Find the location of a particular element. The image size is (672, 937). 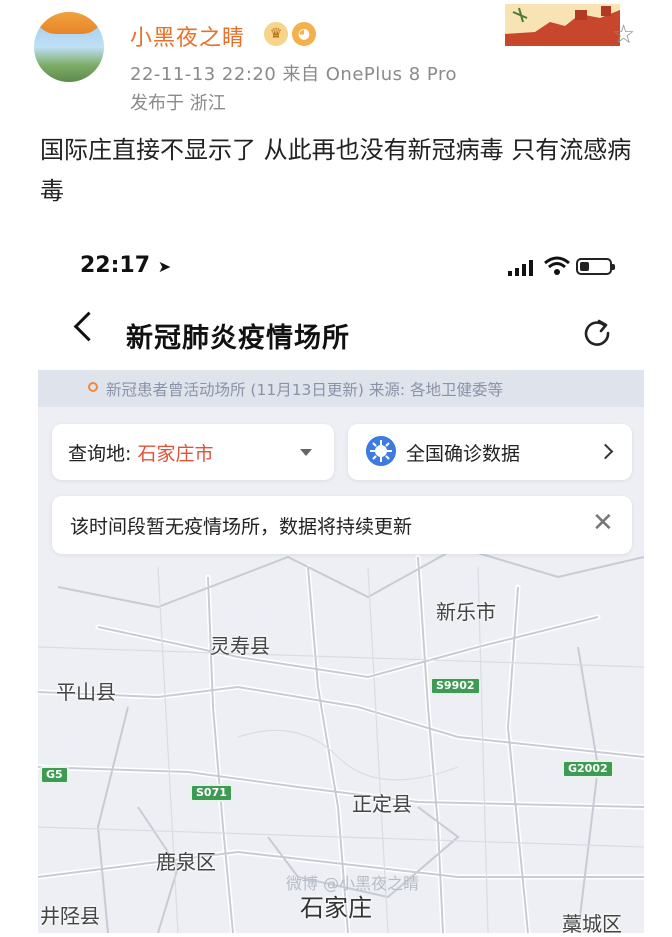

map-label-lingshou: 灵寿县 is located at coordinates (240, 646).